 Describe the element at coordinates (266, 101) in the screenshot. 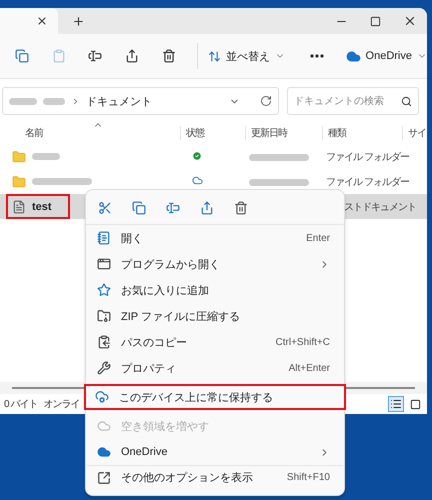

I see `refresh-icon` at that location.